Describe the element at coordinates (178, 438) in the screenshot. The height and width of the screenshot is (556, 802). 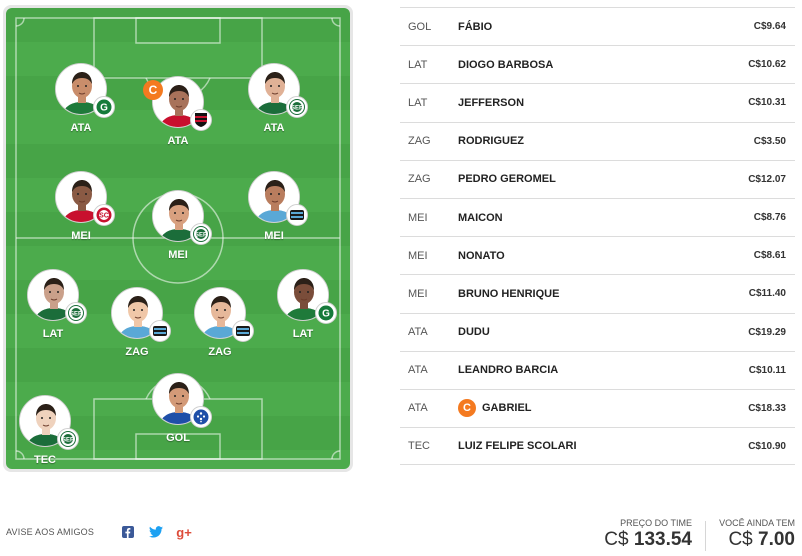
I see `player-position-label: GOL` at that location.